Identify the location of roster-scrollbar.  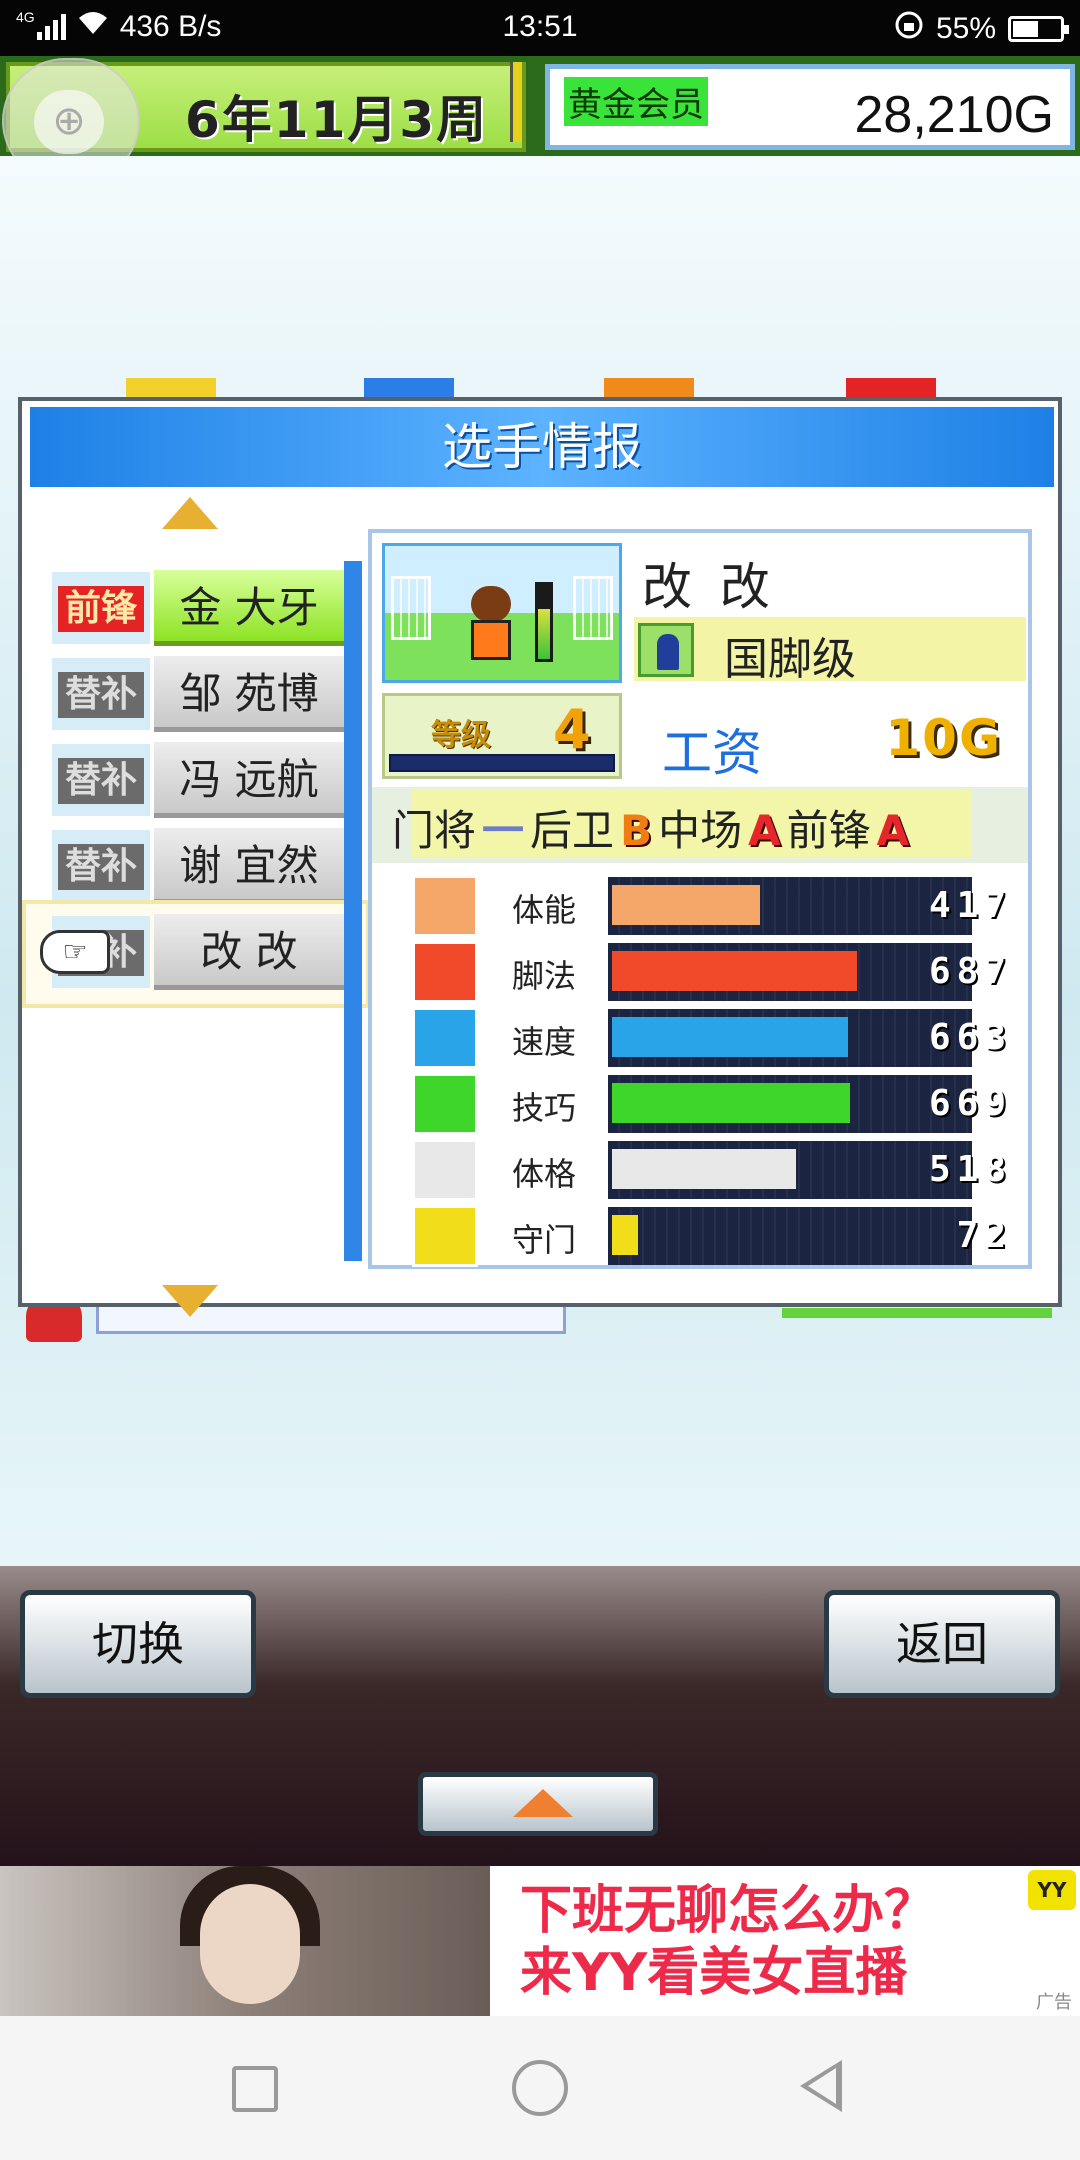
(353, 911).